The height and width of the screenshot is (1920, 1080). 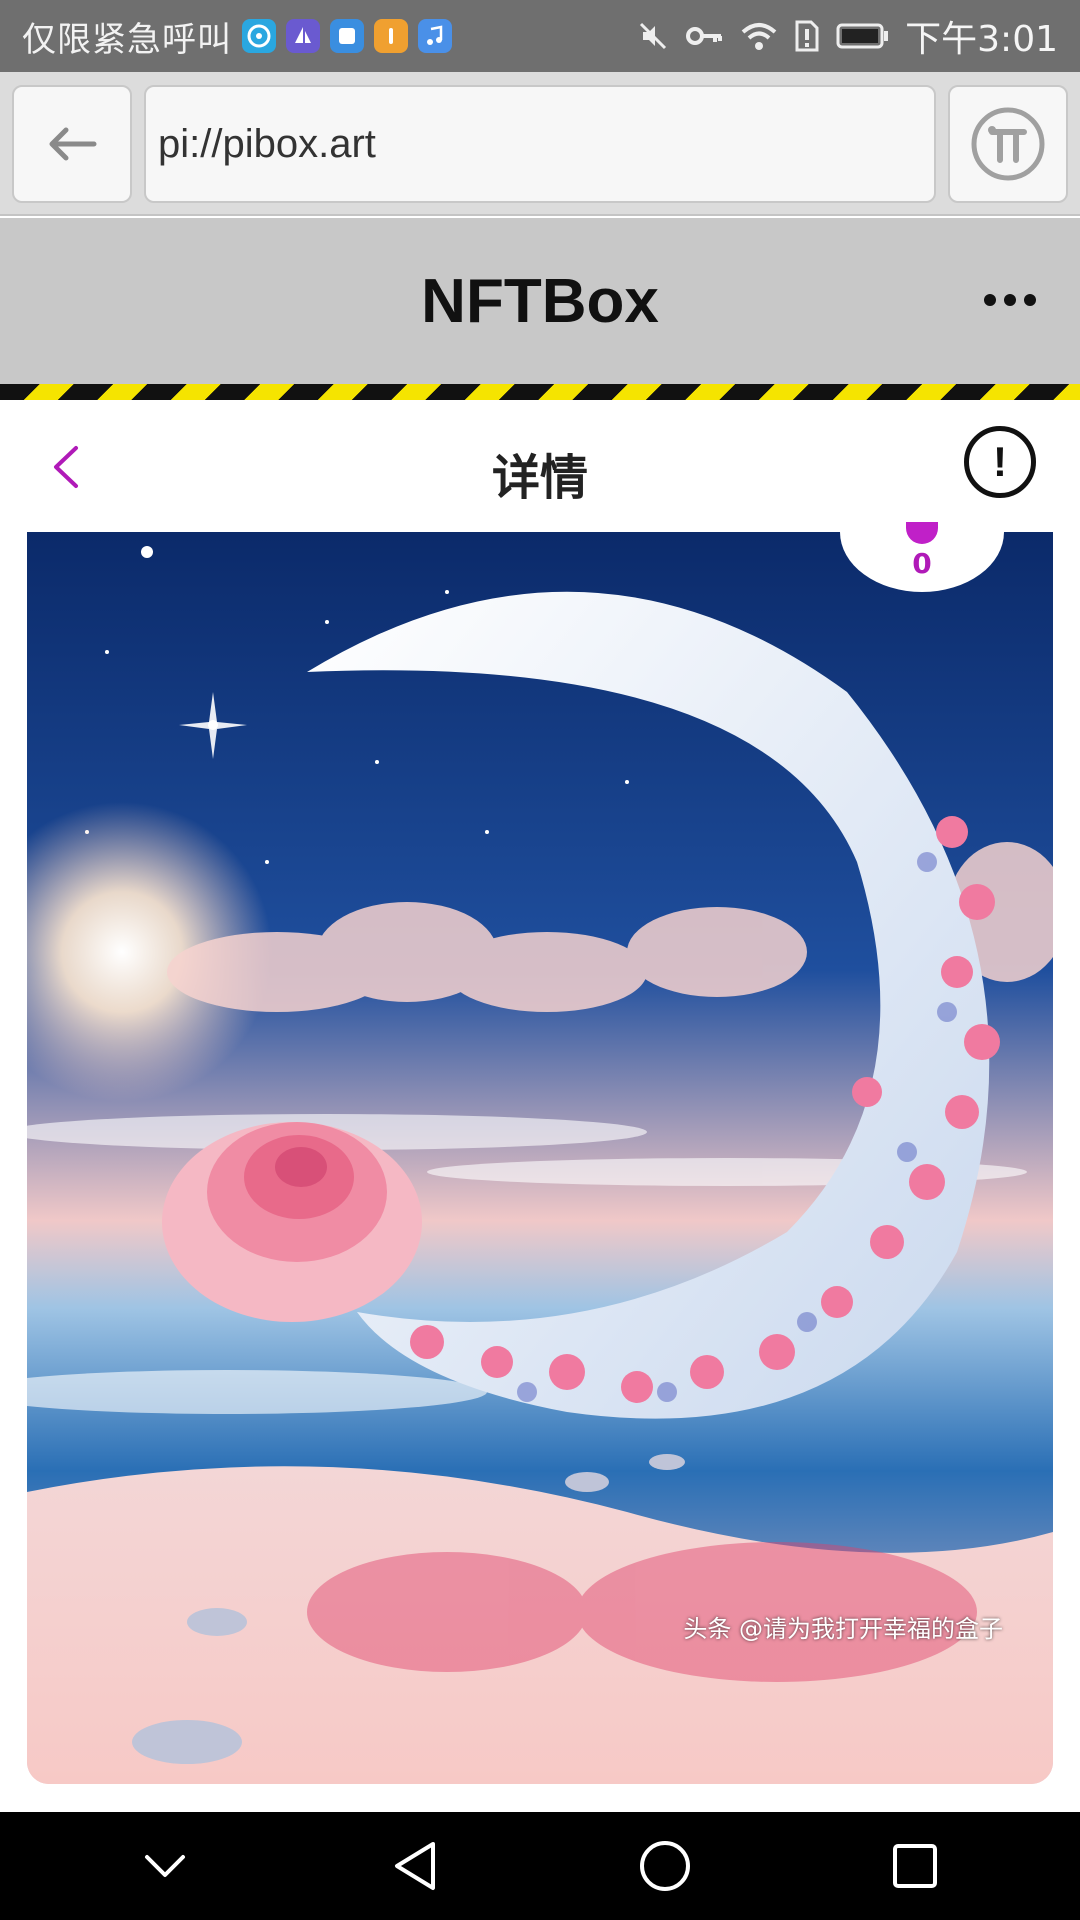 What do you see at coordinates (704, 36) in the screenshot?
I see `key-icon` at bounding box center [704, 36].